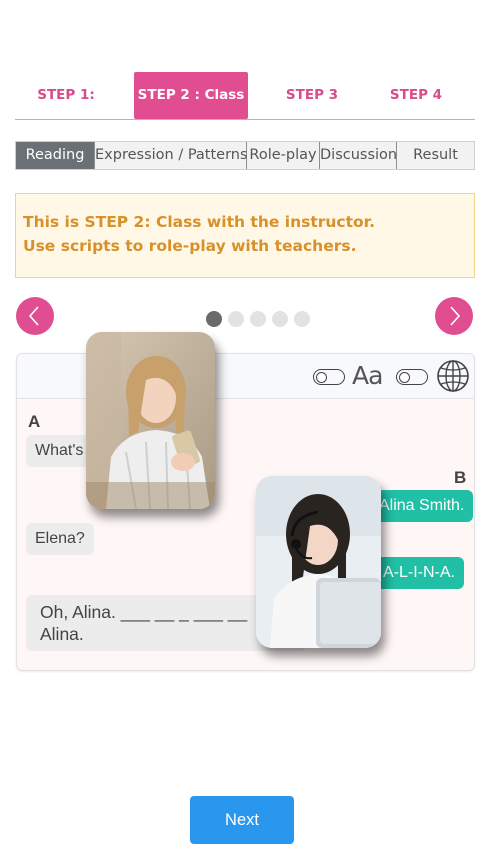 The width and height of the screenshot is (490, 864). What do you see at coordinates (62, 634) in the screenshot?
I see `dialogue-line-part: Alina.` at bounding box center [62, 634].